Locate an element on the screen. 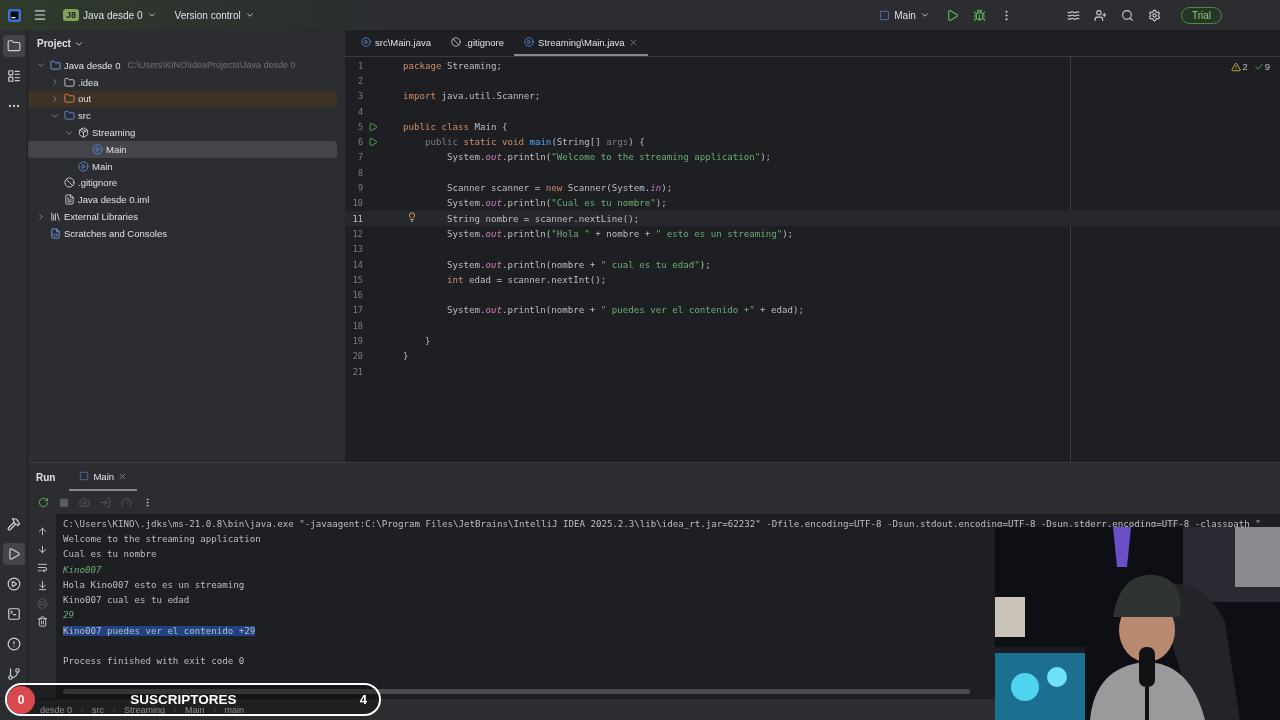 Image resolution: width=1280 pixels, height=720 pixels. line-number: 20 is located at coordinates (357, 356).